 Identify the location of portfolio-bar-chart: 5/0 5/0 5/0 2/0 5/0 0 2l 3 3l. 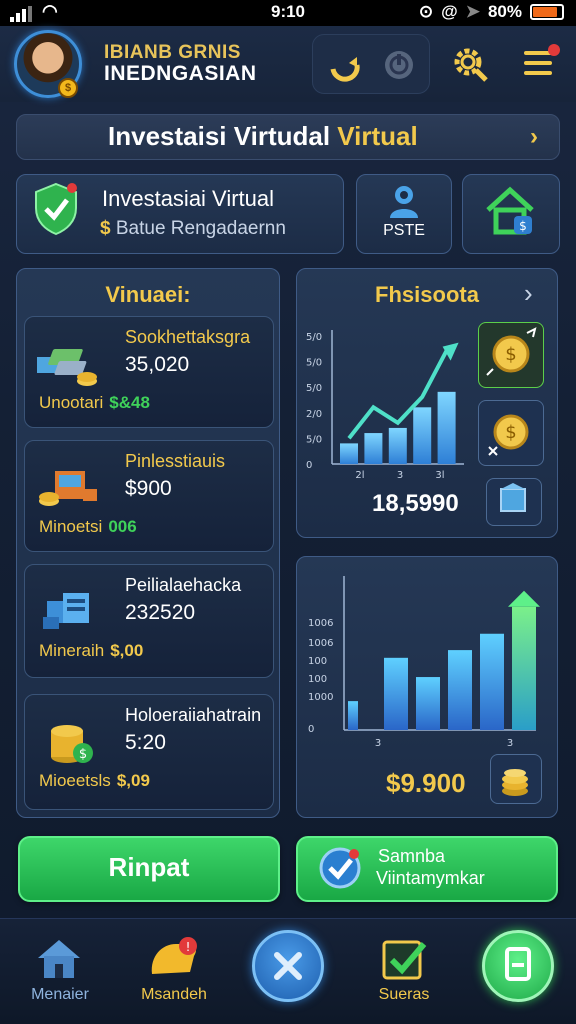
(385, 405).